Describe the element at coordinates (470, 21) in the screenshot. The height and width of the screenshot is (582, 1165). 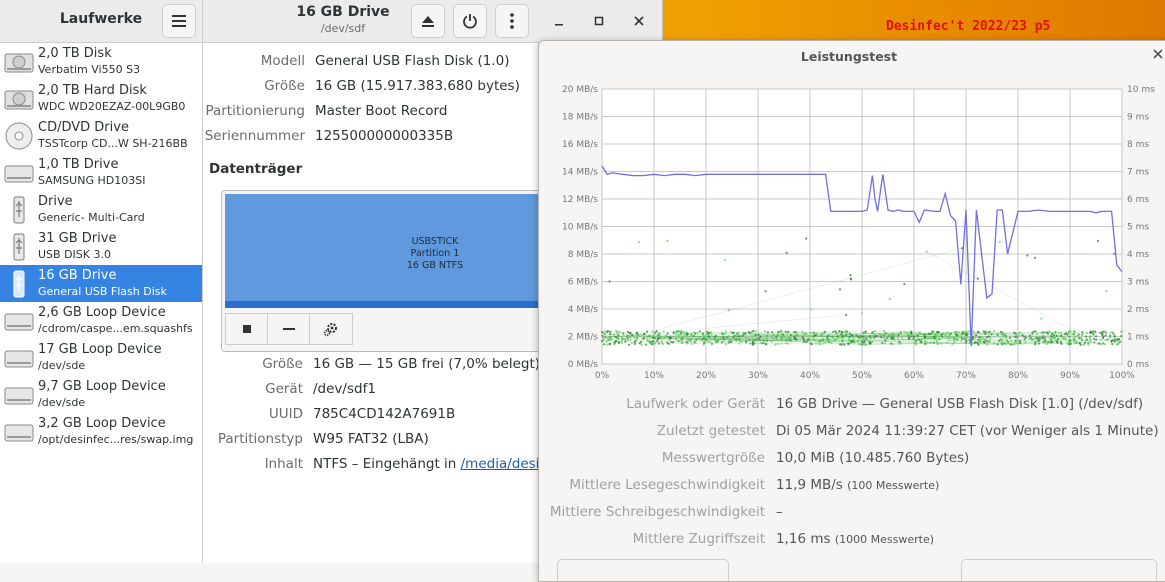
I see `power-off-button` at that location.